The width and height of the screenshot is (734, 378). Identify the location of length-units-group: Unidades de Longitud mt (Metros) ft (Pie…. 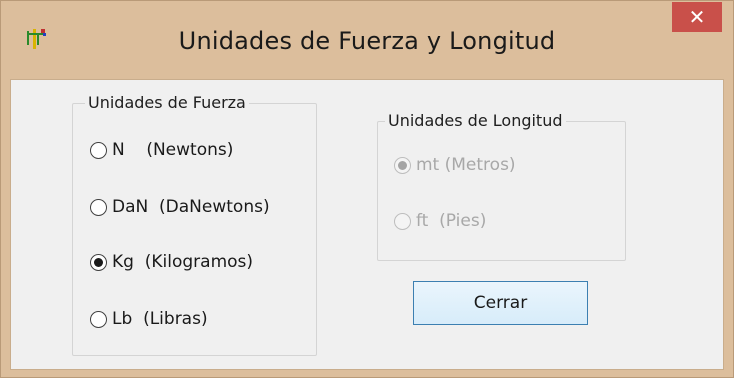
(501, 186).